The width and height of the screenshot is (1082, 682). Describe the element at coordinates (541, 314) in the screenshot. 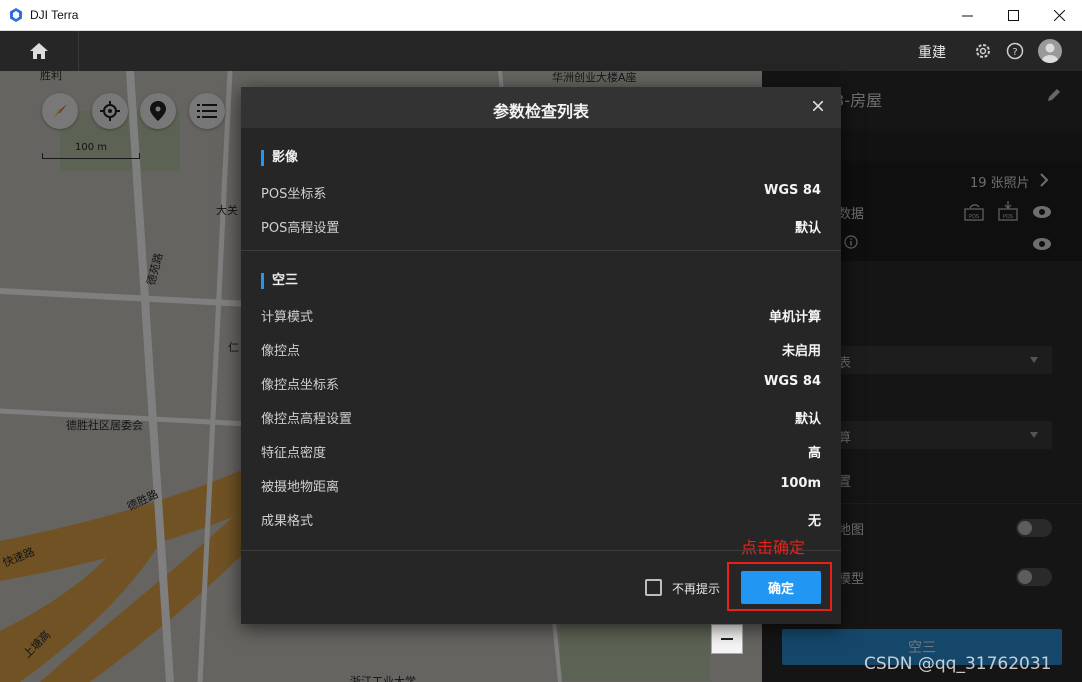

I see `param-row: 计算模式 单机计算` at that location.